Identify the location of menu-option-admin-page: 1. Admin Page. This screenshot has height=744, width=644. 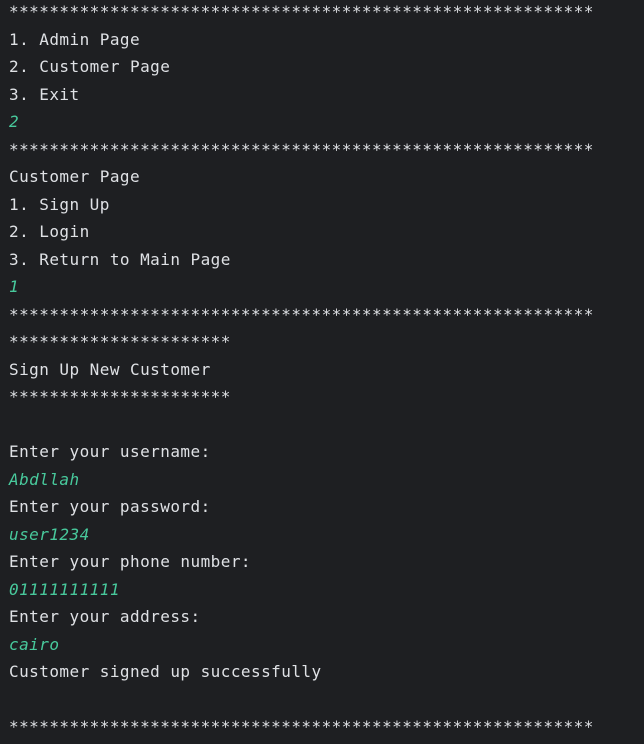
(75, 39).